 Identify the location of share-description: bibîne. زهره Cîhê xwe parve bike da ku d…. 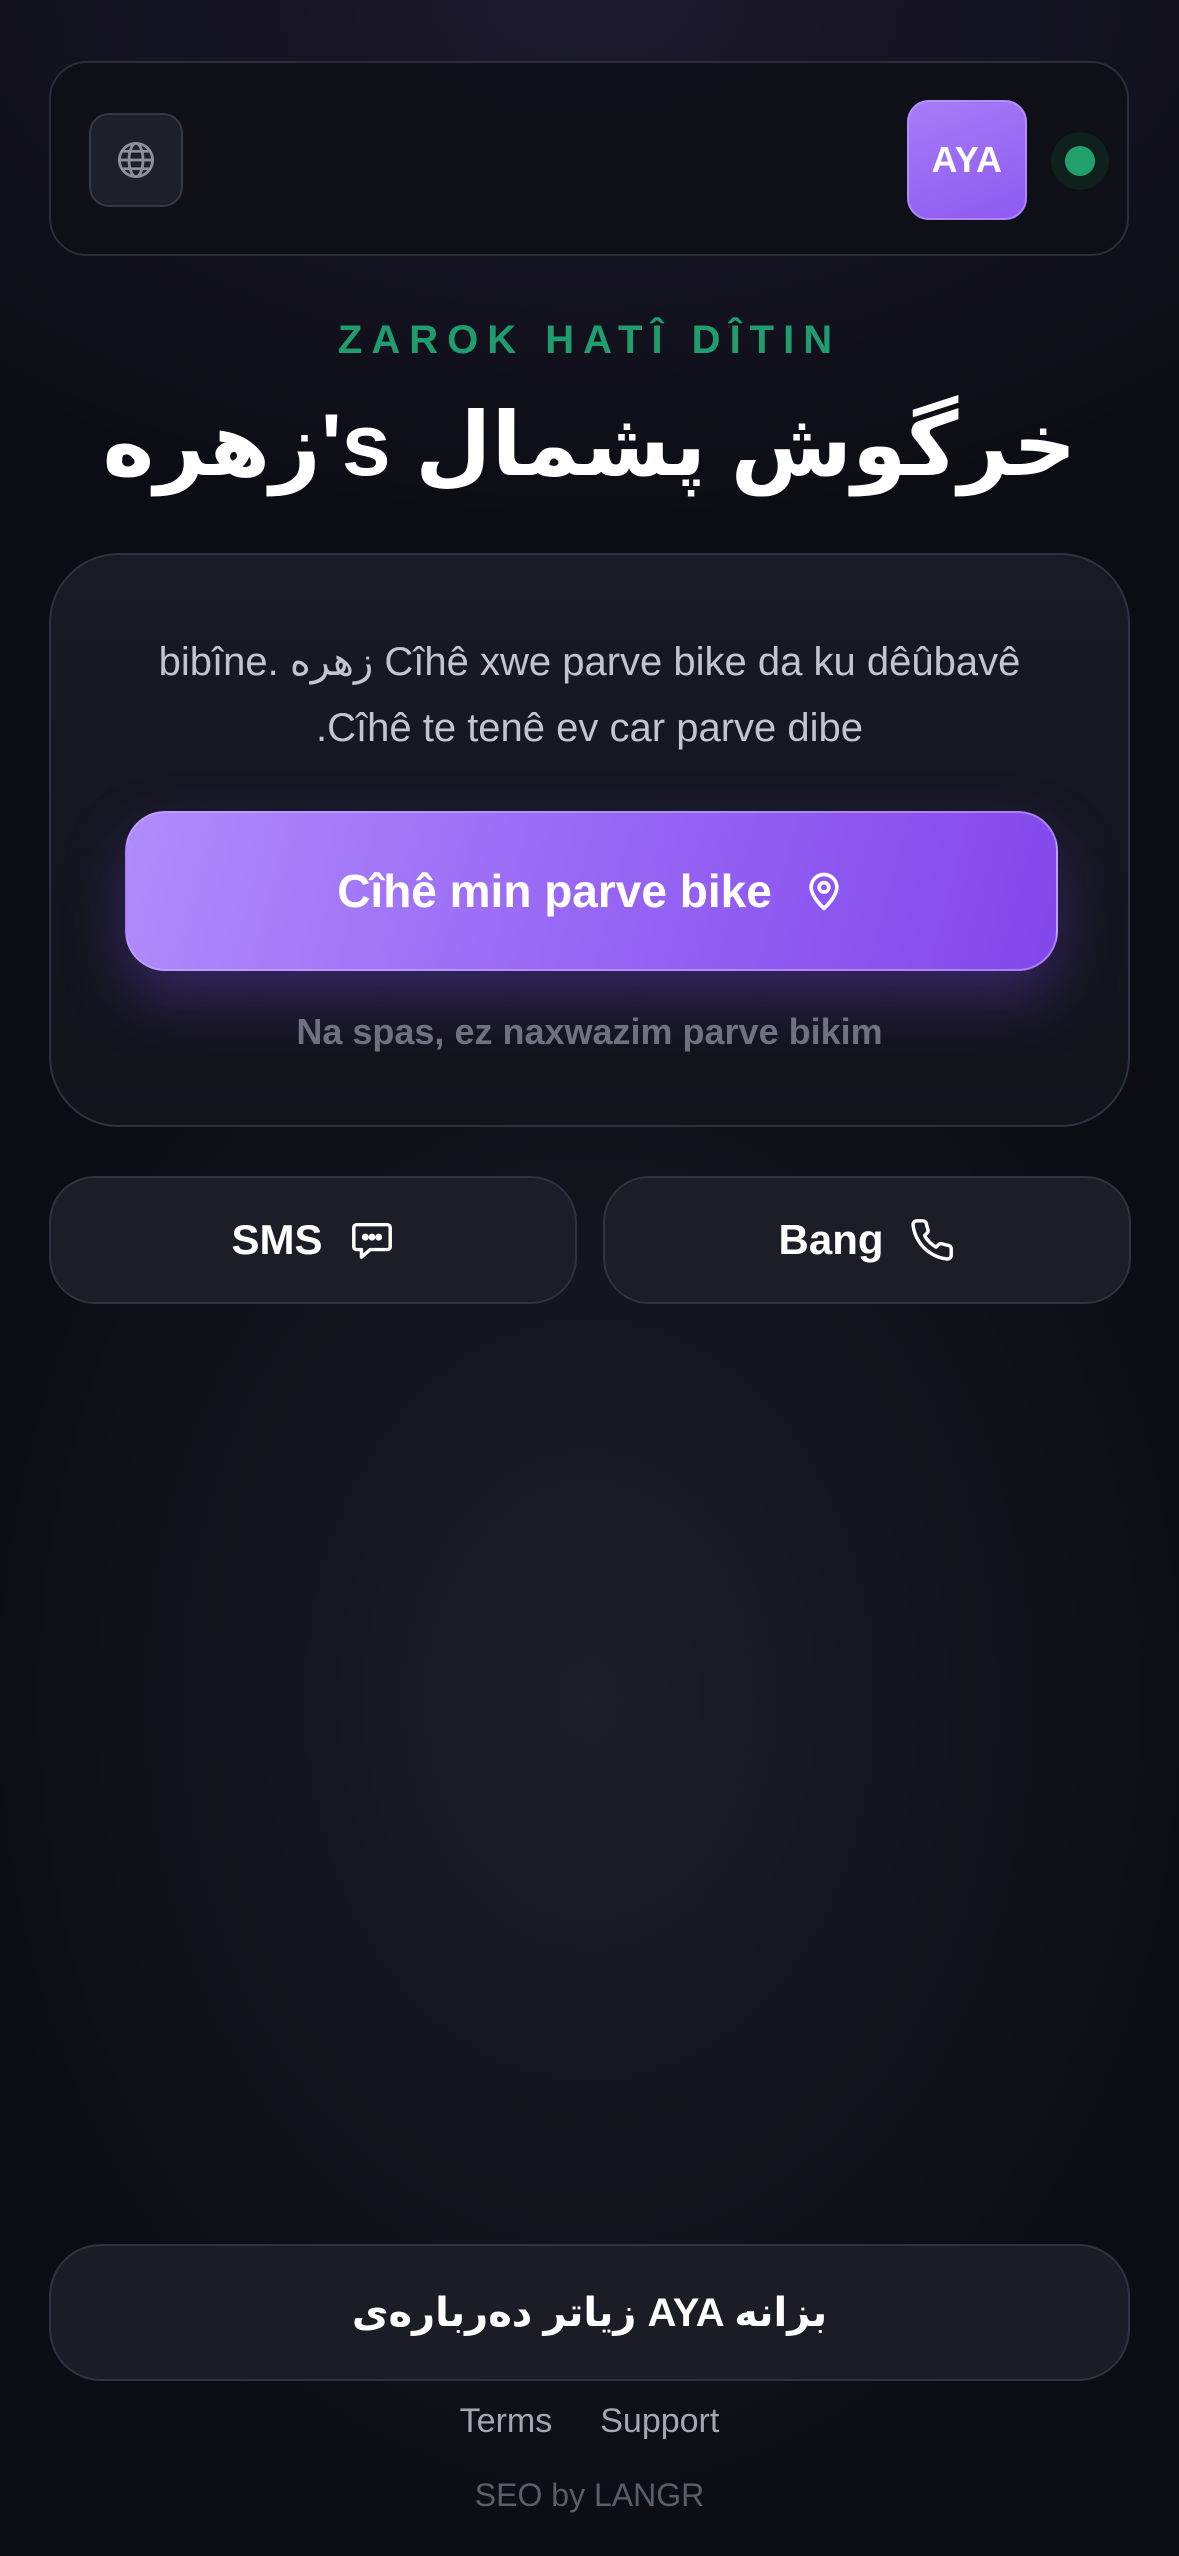
(589, 695).